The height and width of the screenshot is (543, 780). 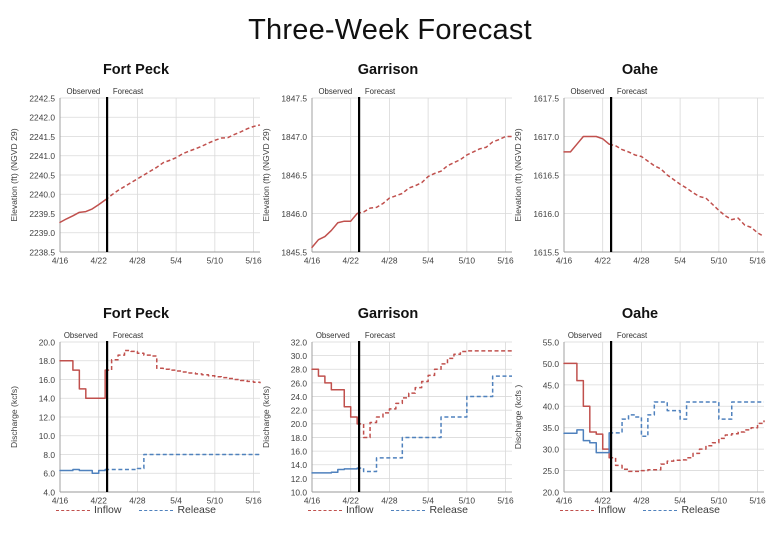 I want to click on y-tick-label: 35.0, so click(x=551, y=428).